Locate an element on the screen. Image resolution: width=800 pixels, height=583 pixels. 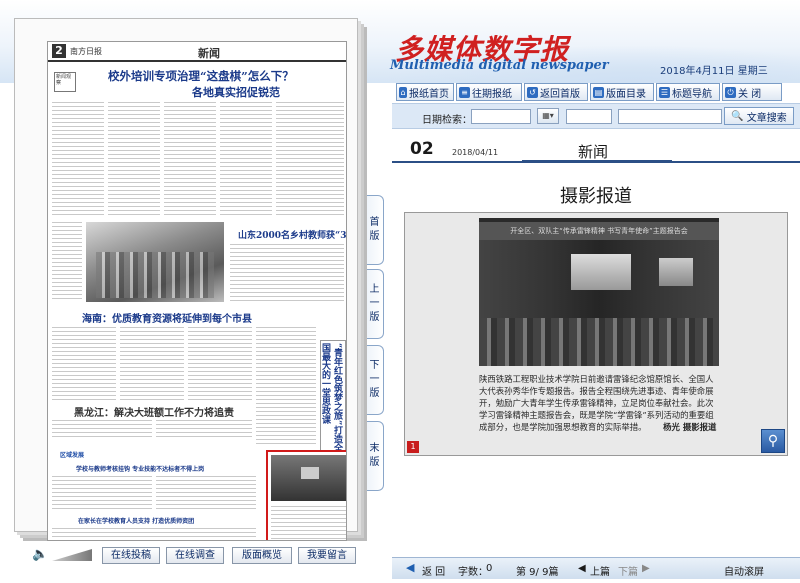
page-overview-button: 版面概览 is located at coordinates (262, 555).